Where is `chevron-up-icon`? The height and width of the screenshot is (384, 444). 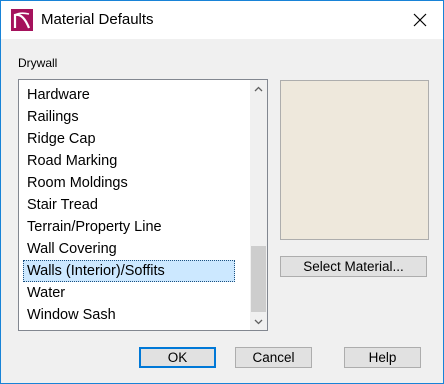
chevron-up-icon is located at coordinates (258, 88).